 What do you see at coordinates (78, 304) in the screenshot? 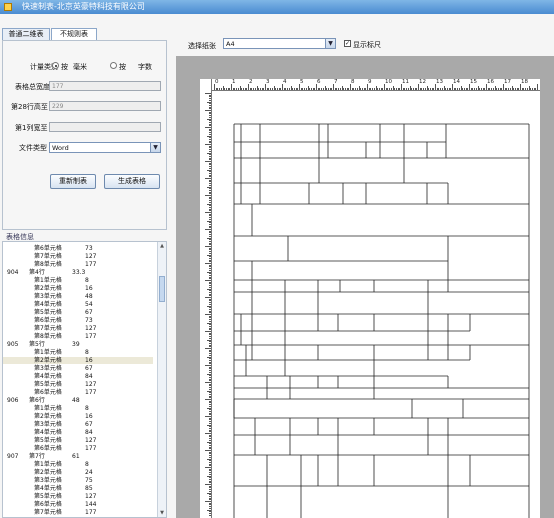
I see `list-item: 第4单元格 54` at bounding box center [78, 304].